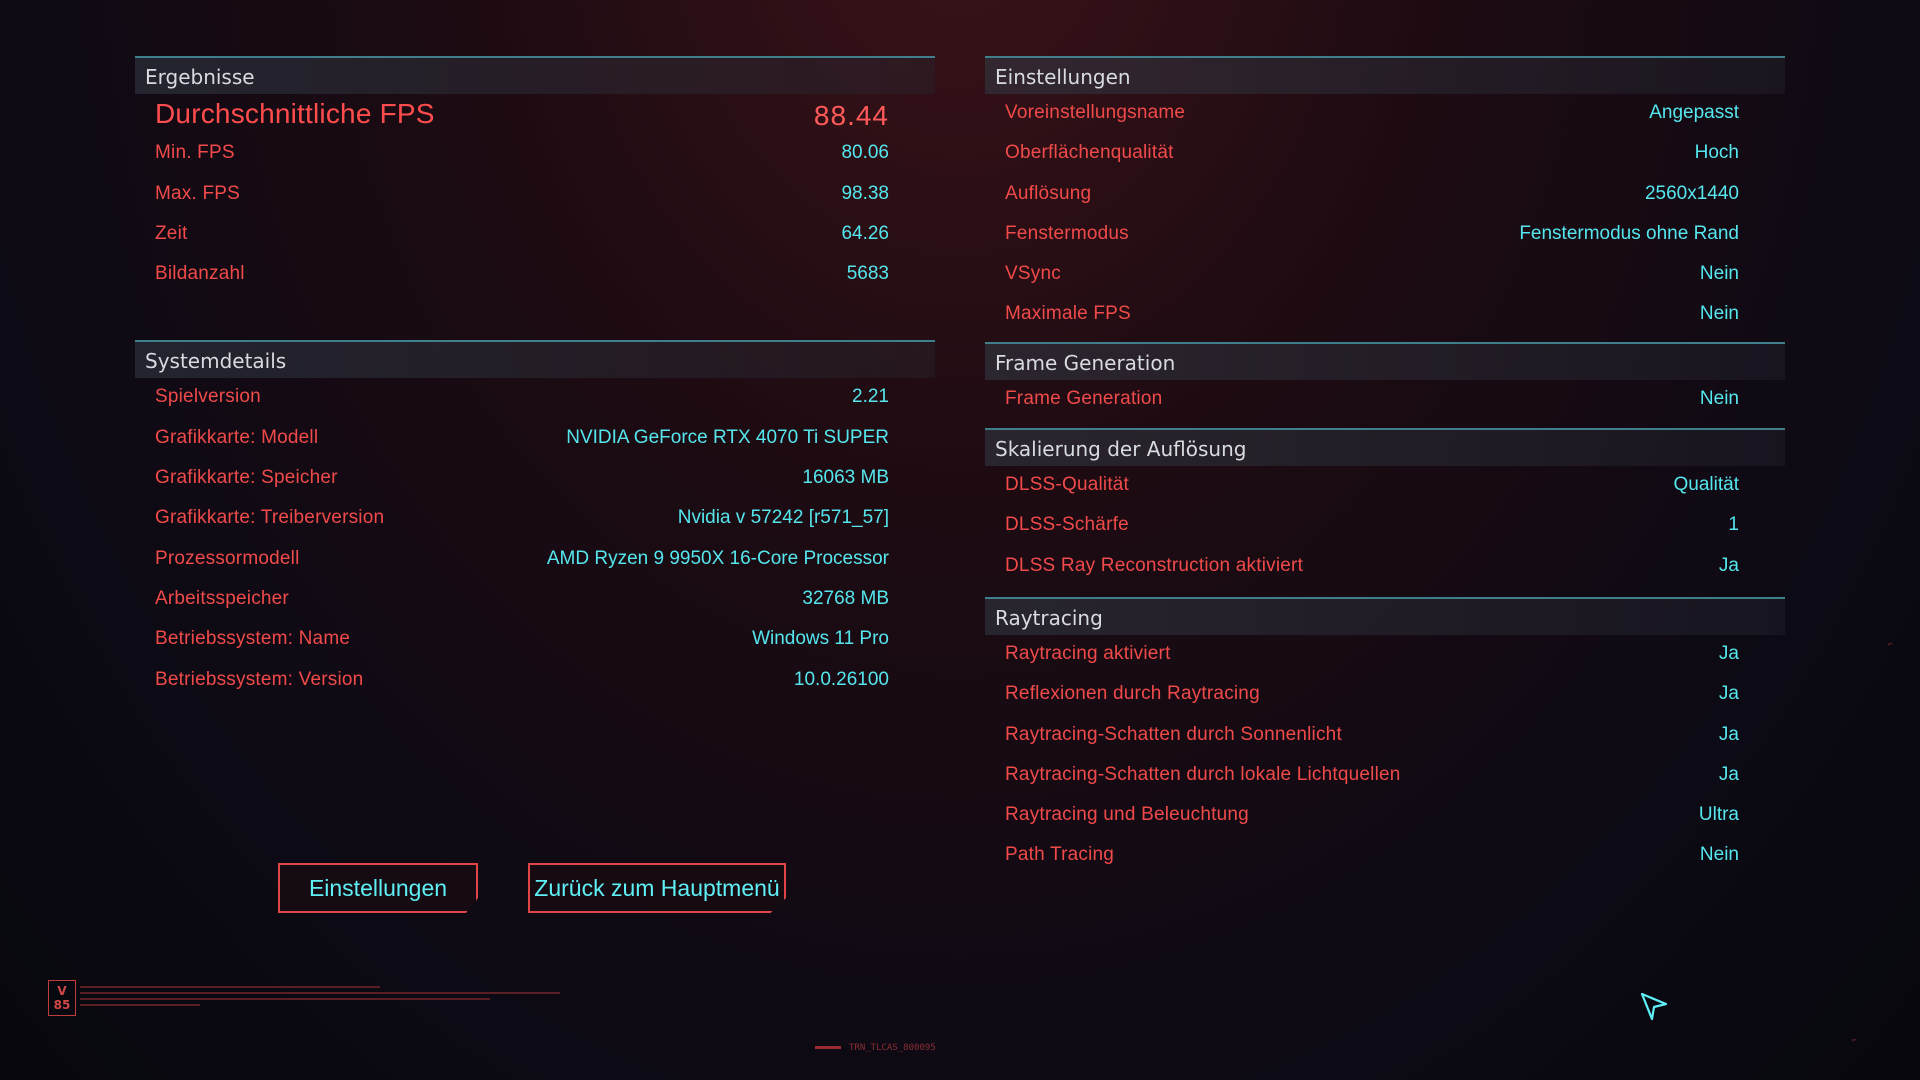 The image size is (1920, 1080). What do you see at coordinates (1718, 815) in the screenshot?
I see `setting-value: Ultra` at bounding box center [1718, 815].